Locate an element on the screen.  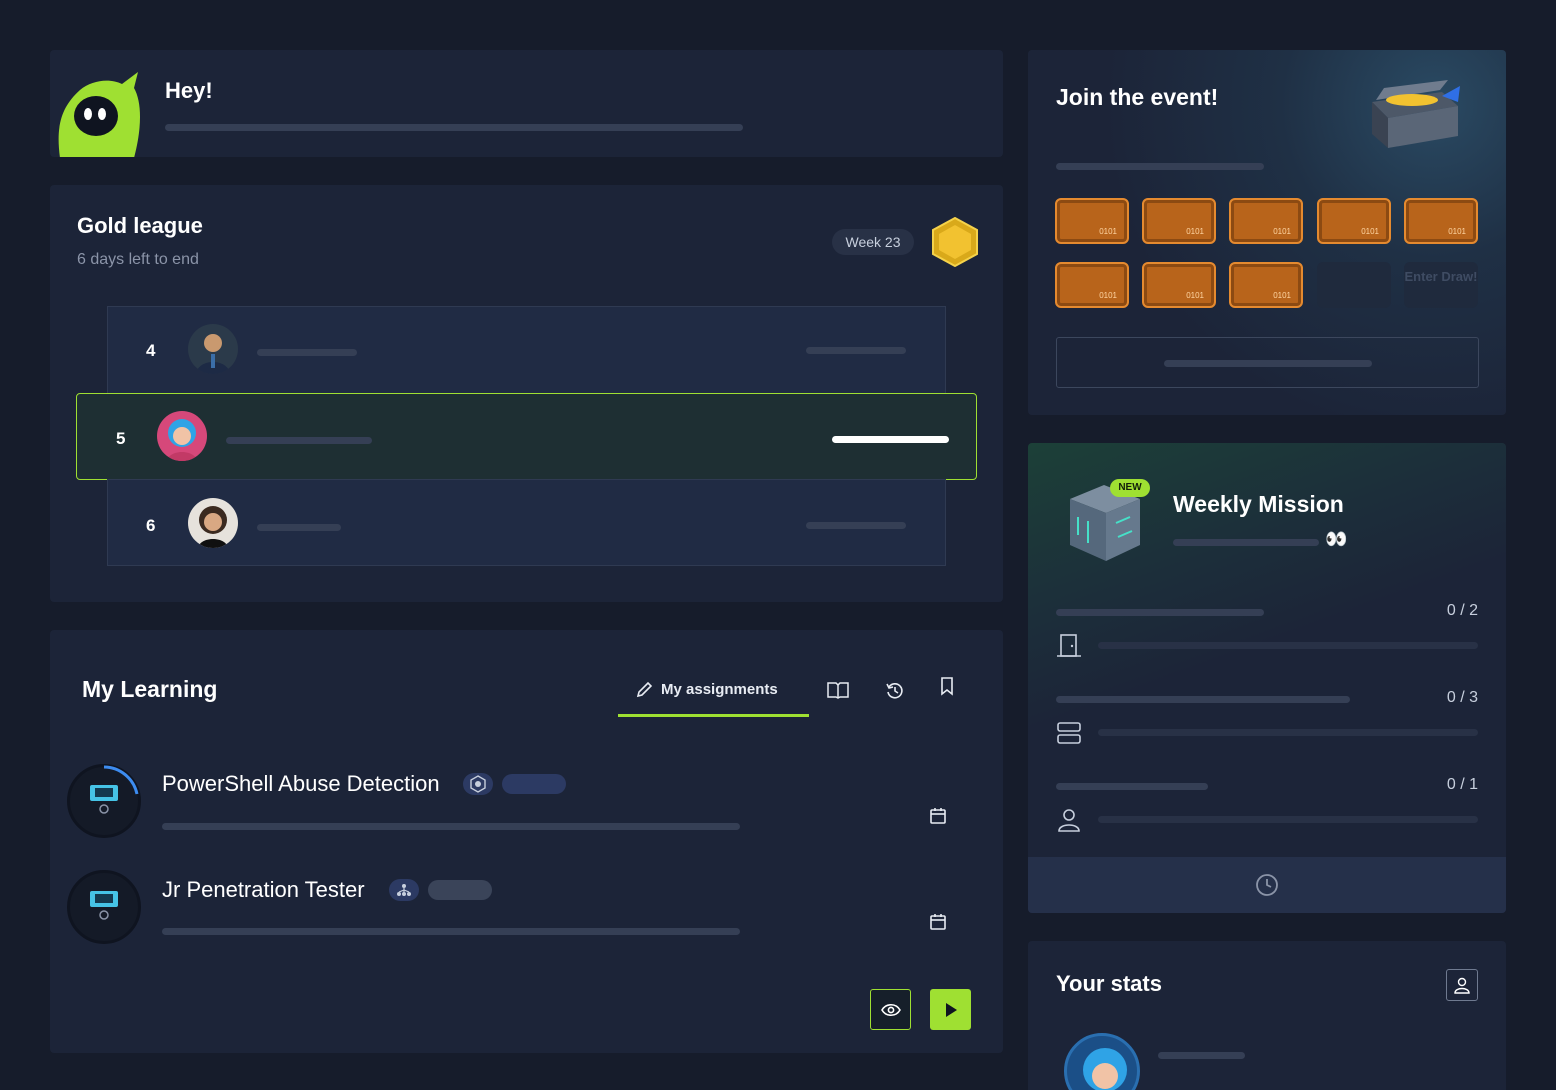
course-title: Jr Penetration Tester is located at coordinates (263, 890).